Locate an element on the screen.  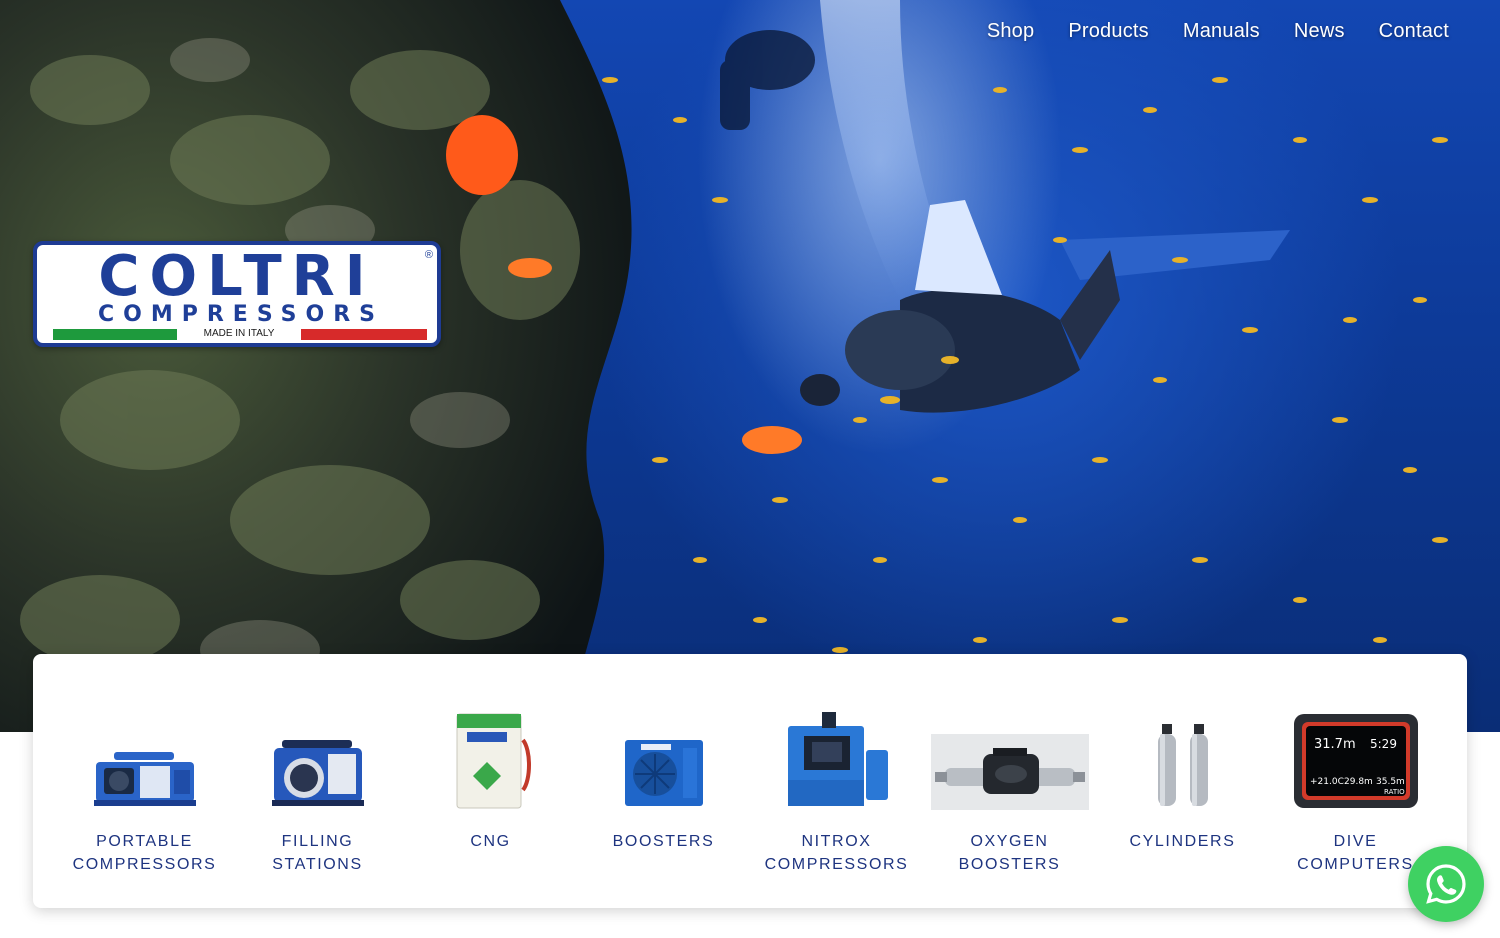
dive-brand-label: RATIO is located at coordinates (1394, 792).